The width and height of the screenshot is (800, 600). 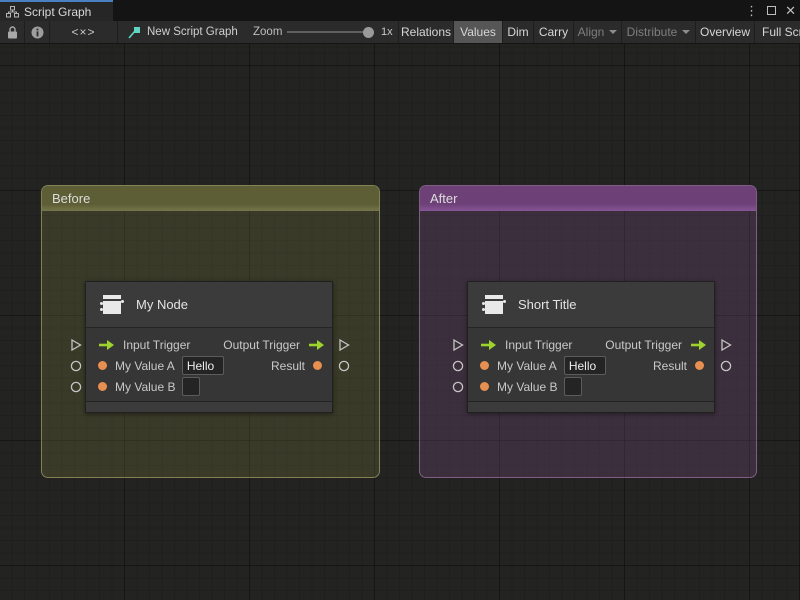 What do you see at coordinates (588, 198) in the screenshot?
I see `group-after-header: After` at bounding box center [588, 198].